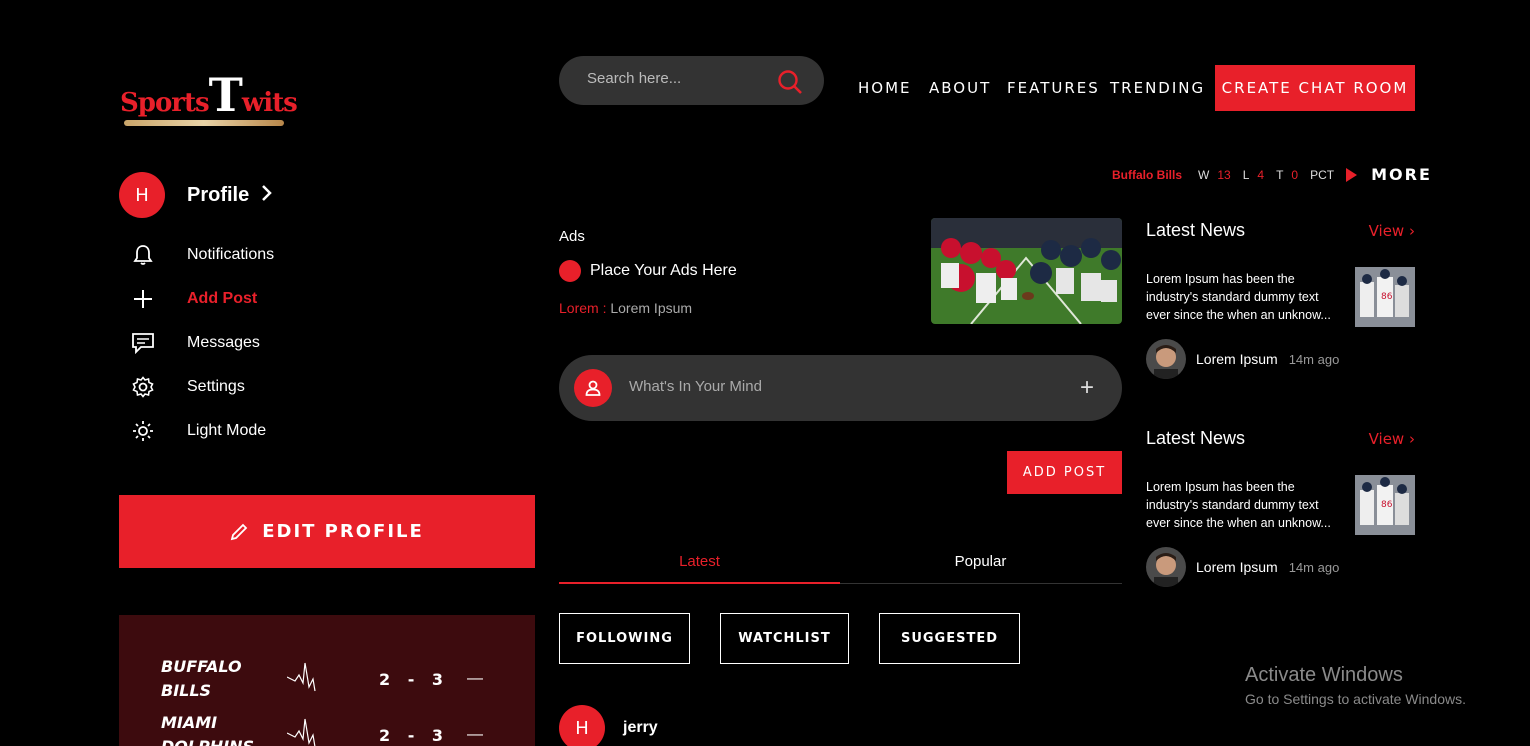 Image resolution: width=1530 pixels, height=746 pixels. I want to click on search-input, so click(682, 78).